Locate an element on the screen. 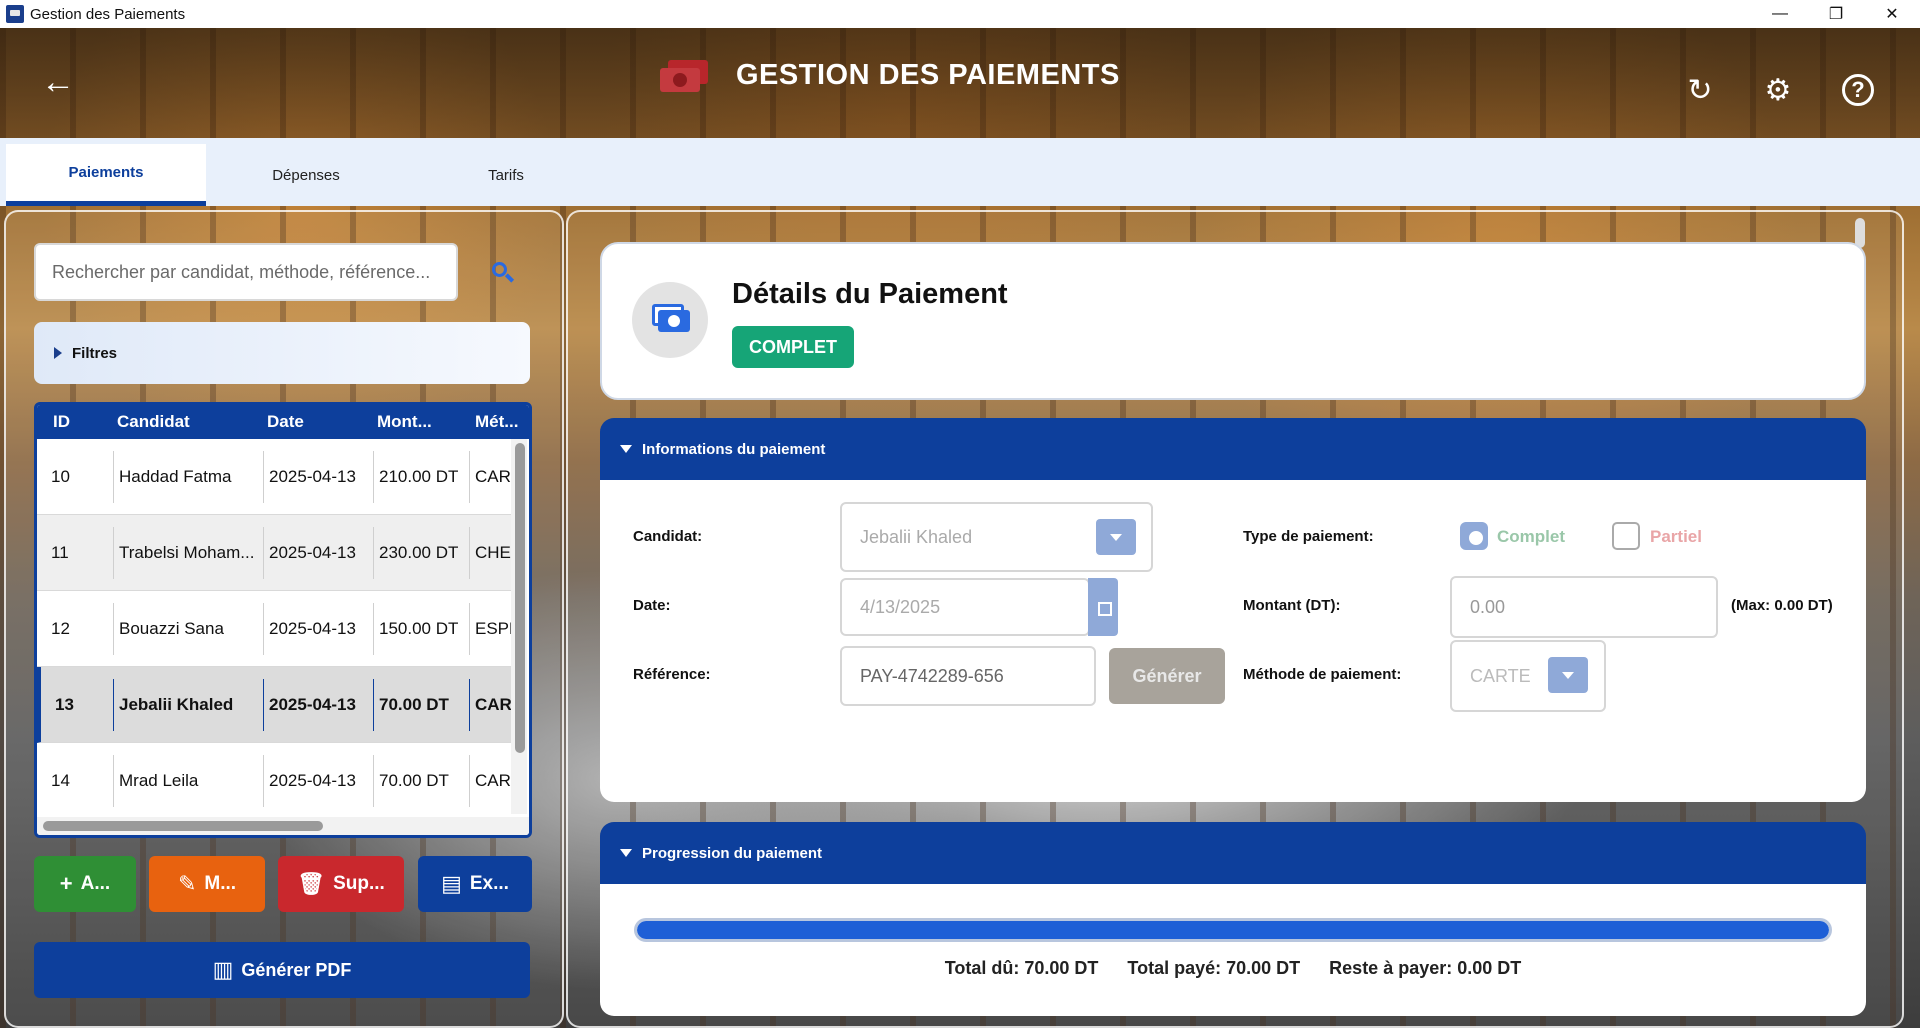 This screenshot has height=1028, width=1920. tab-bar: Paiements Dépenses Tarifs is located at coordinates (960, 172).